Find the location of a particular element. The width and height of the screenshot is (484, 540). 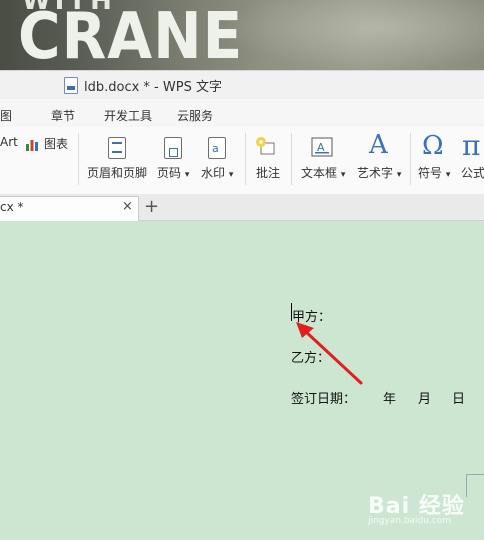

header-footer-icon is located at coordinates (117, 148).